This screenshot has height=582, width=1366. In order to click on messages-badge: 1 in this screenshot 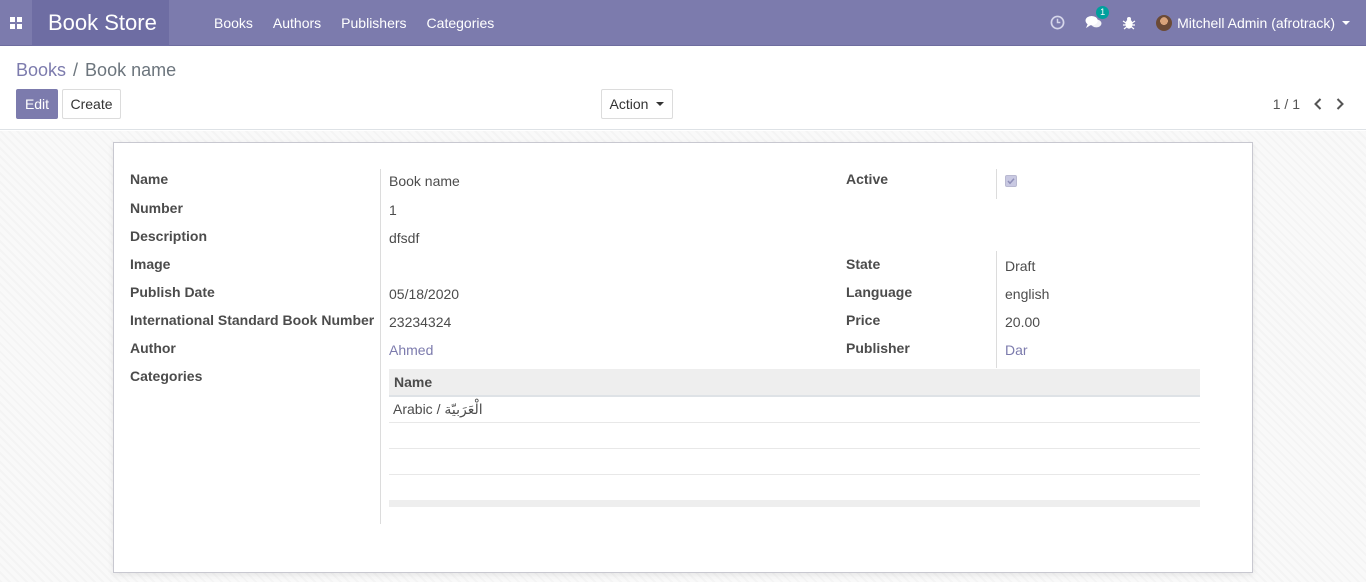, I will do `click(1103, 12)`.